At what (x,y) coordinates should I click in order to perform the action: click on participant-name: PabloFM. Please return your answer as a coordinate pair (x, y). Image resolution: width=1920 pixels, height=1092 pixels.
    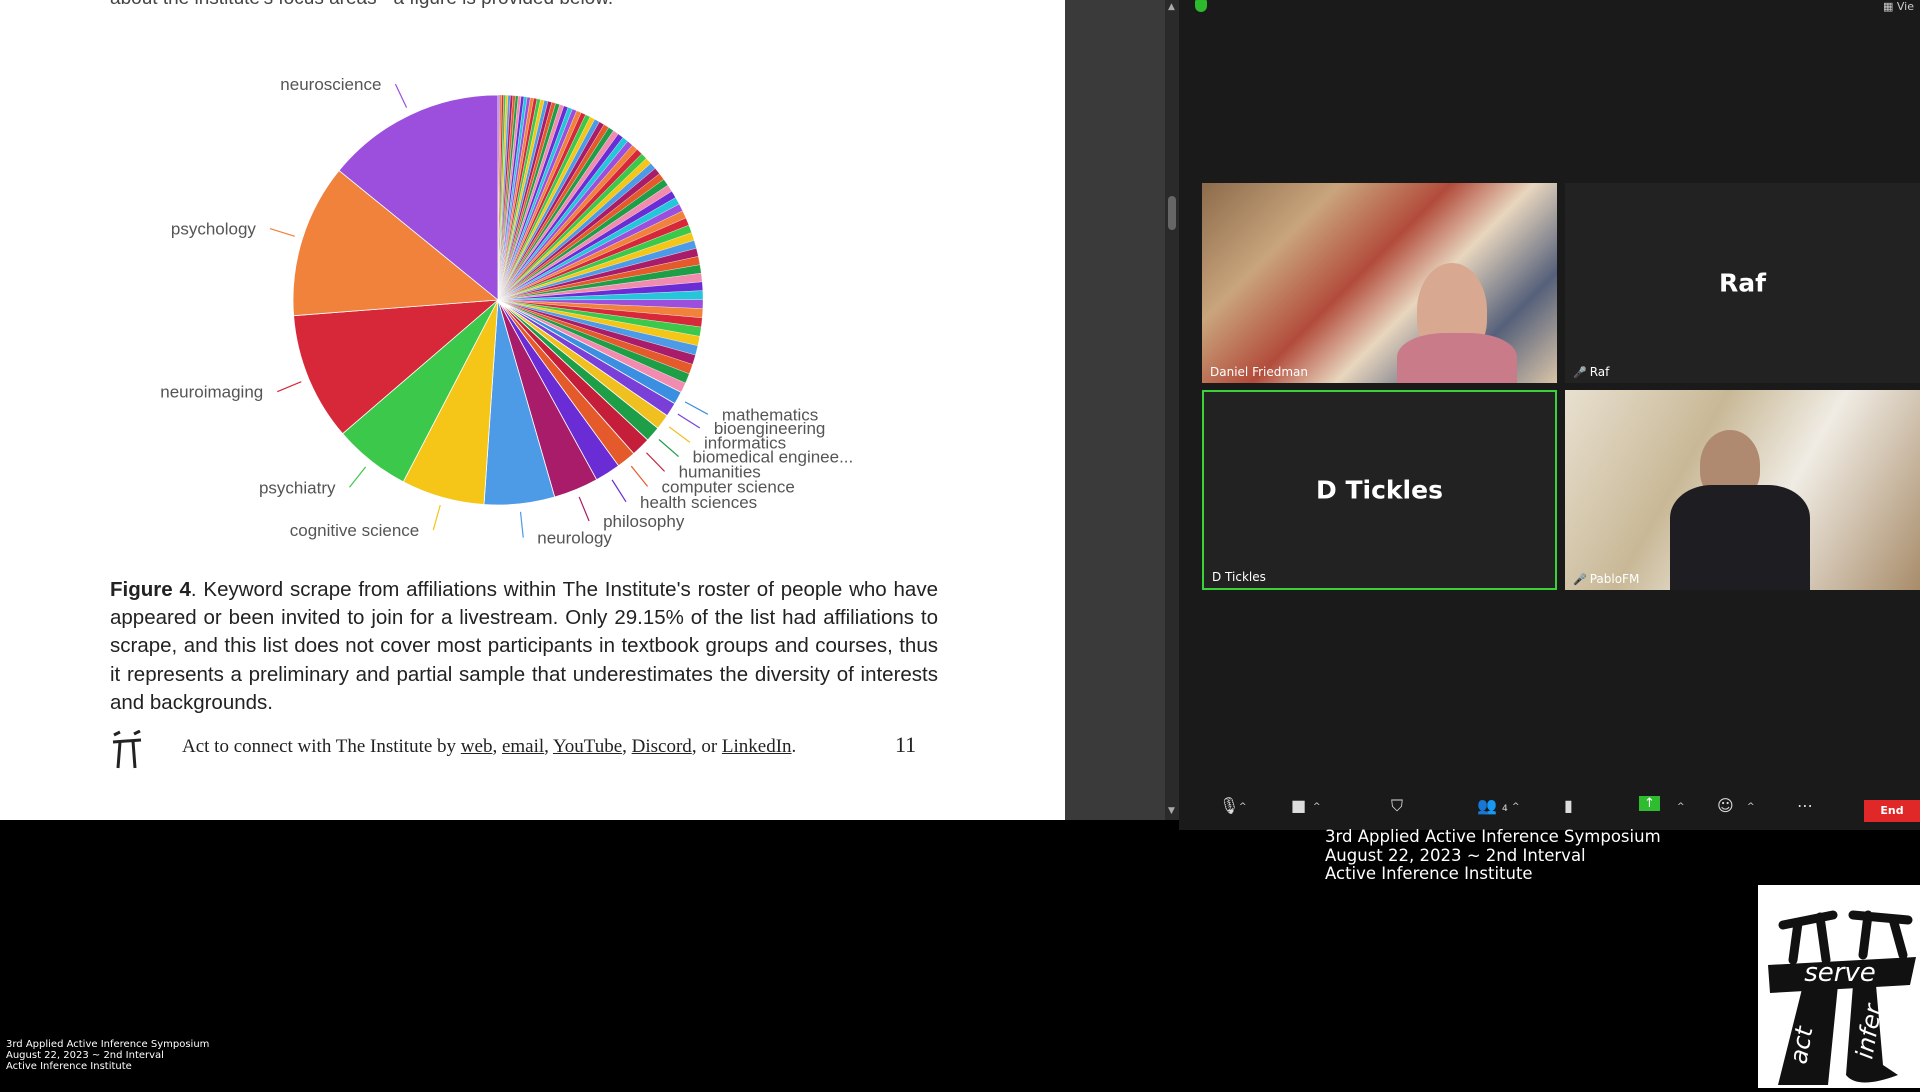
    Looking at the image, I should click on (1614, 579).